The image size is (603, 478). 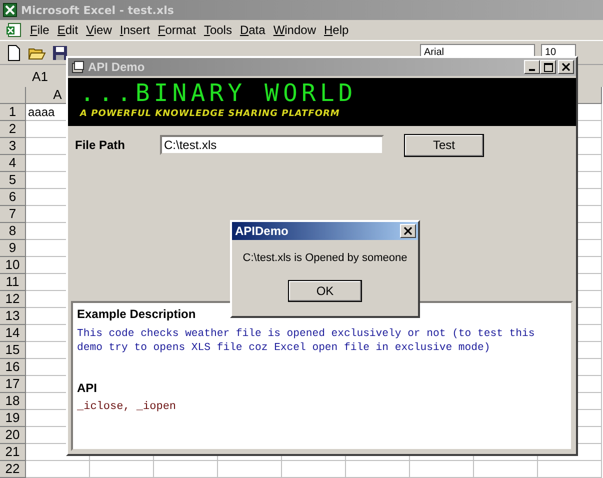 What do you see at coordinates (13, 146) in the screenshot?
I see `row-header: 3` at bounding box center [13, 146].